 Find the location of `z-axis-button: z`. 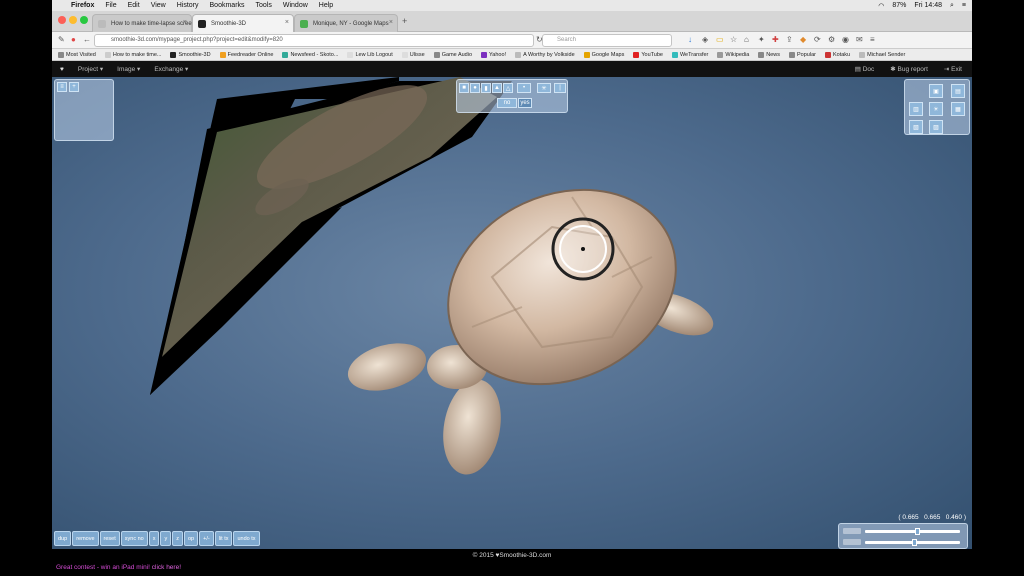

z-axis-button: z is located at coordinates (177, 538).